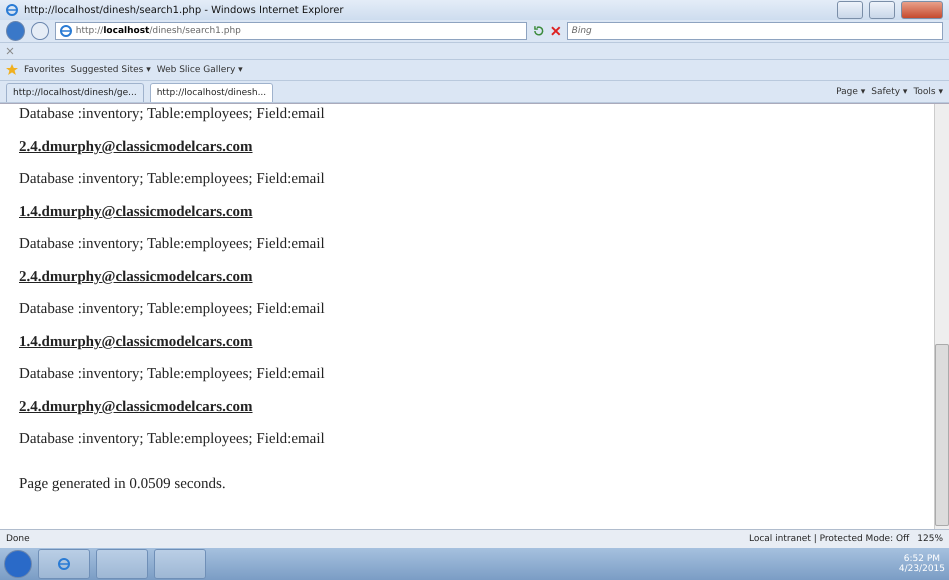  What do you see at coordinates (18, 539) in the screenshot?
I see `status-text: Done` at bounding box center [18, 539].